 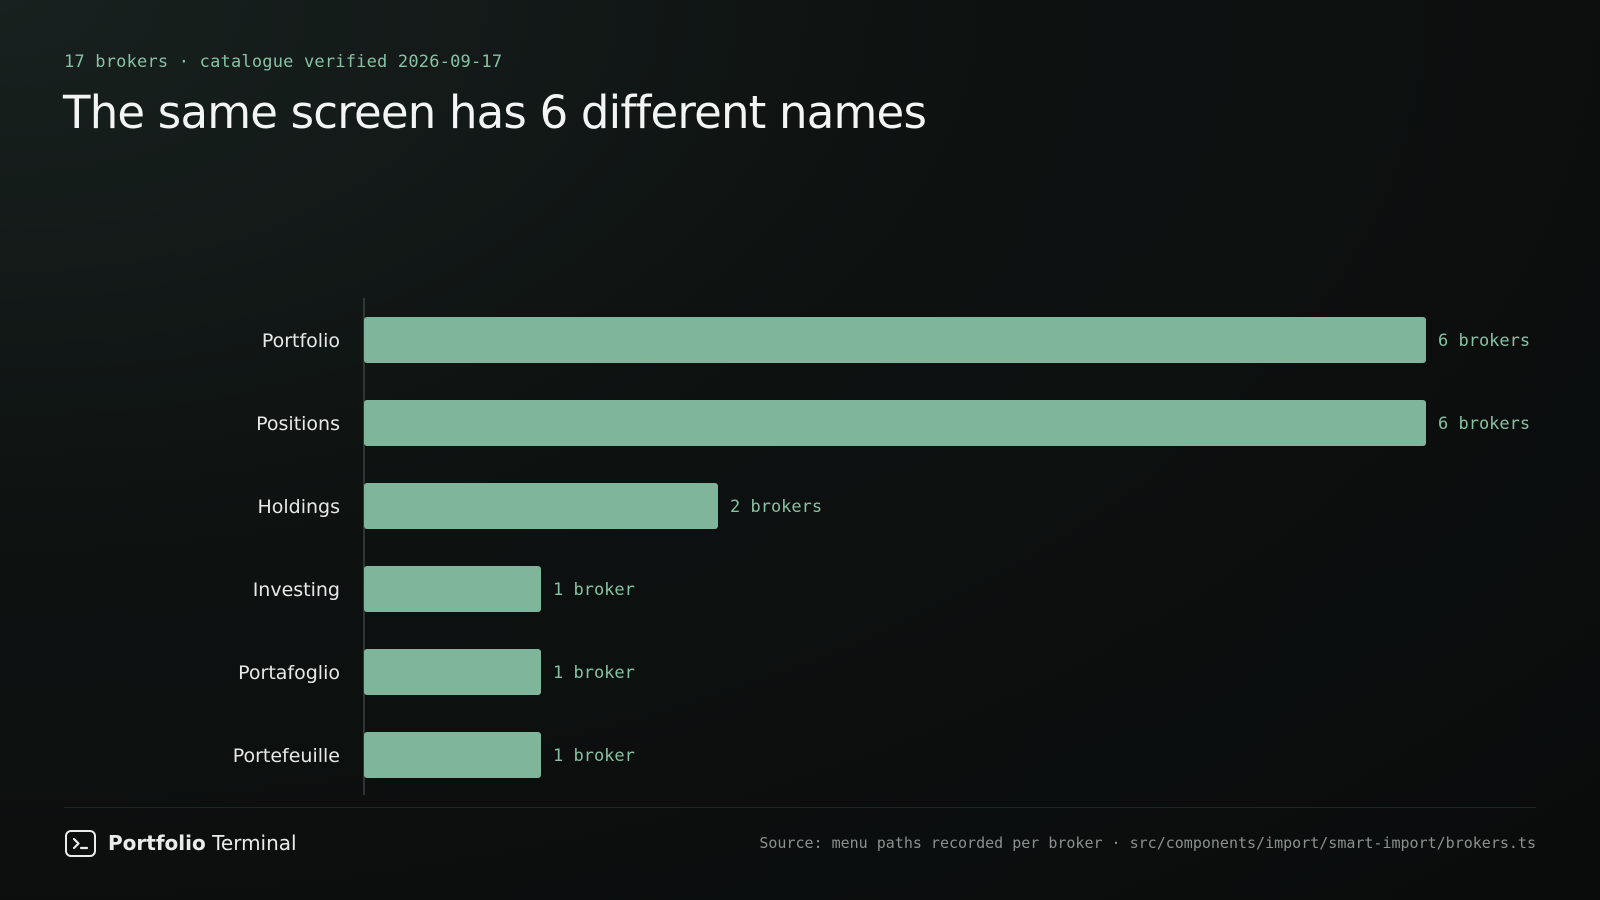 I want to click on category-label: Investing, so click(x=296, y=590).